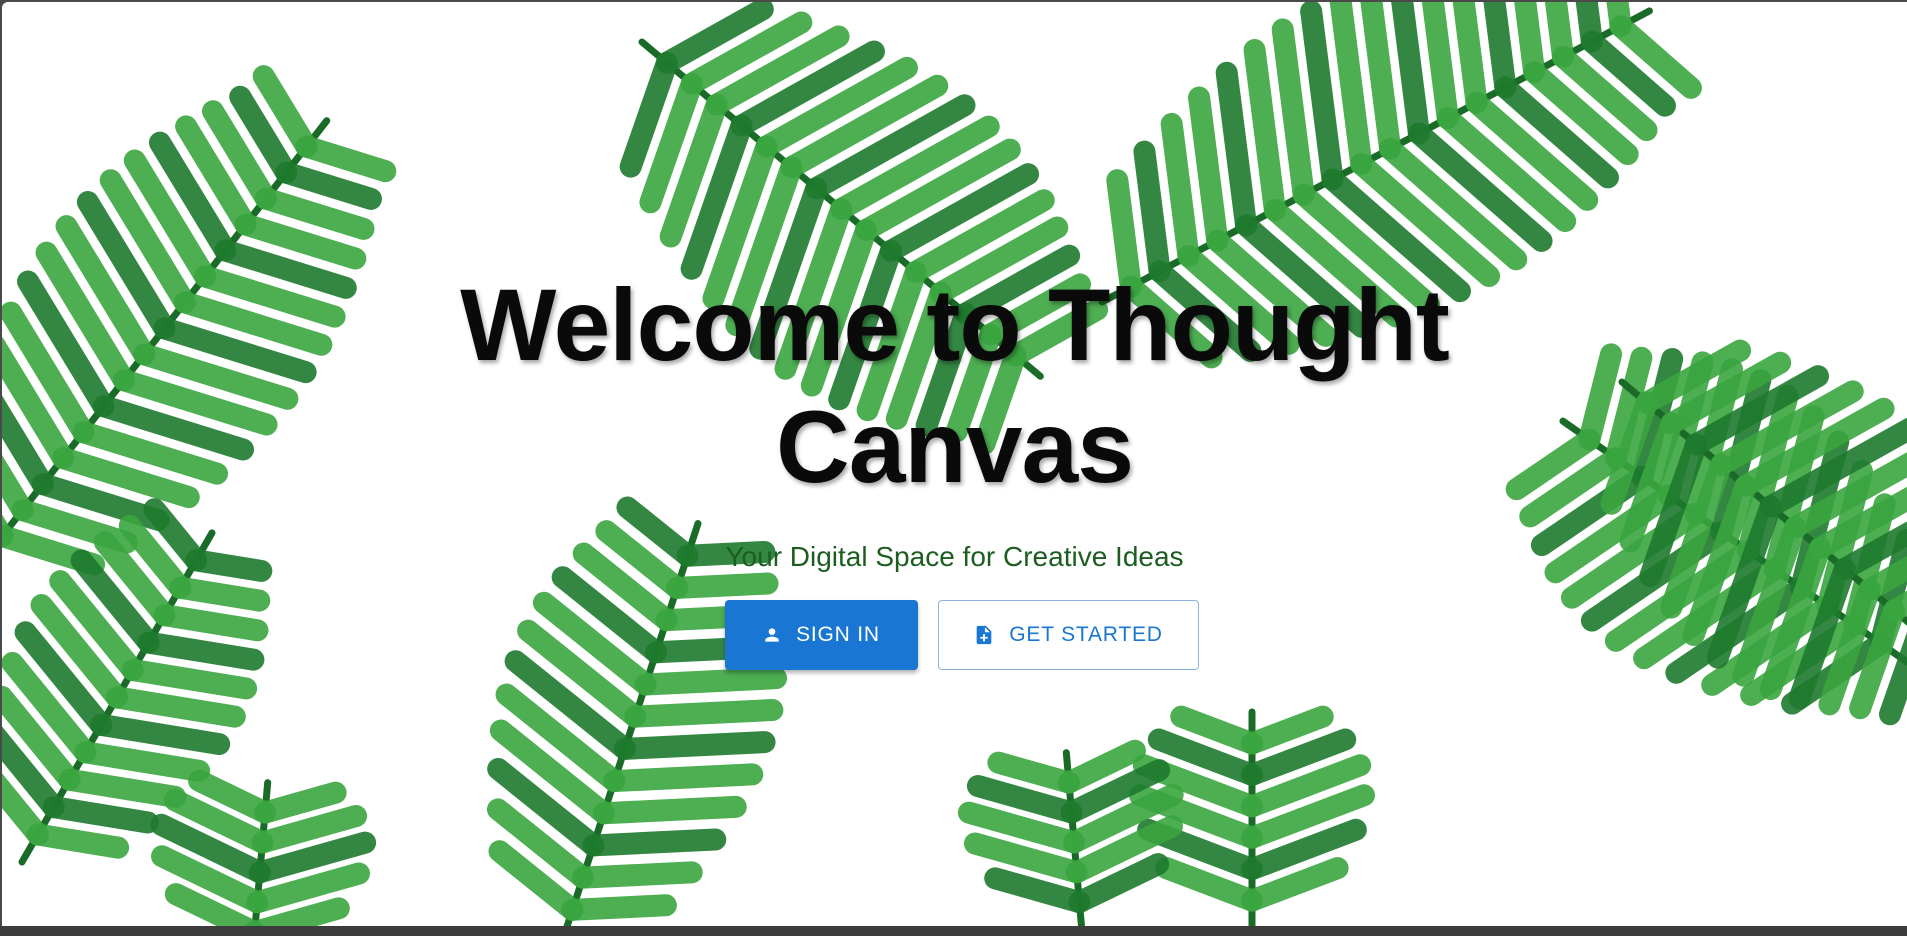 The width and height of the screenshot is (1907, 936). Describe the element at coordinates (954, 556) in the screenshot. I see `page-subtitle: Your Digital Space for Creative Ideas` at that location.